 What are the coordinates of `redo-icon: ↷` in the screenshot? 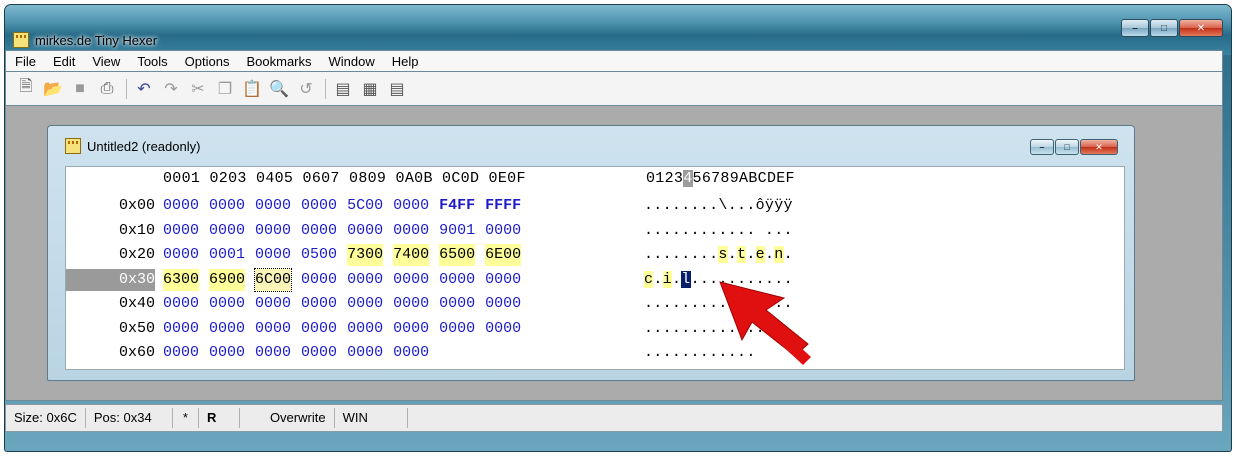 It's located at (171, 89).